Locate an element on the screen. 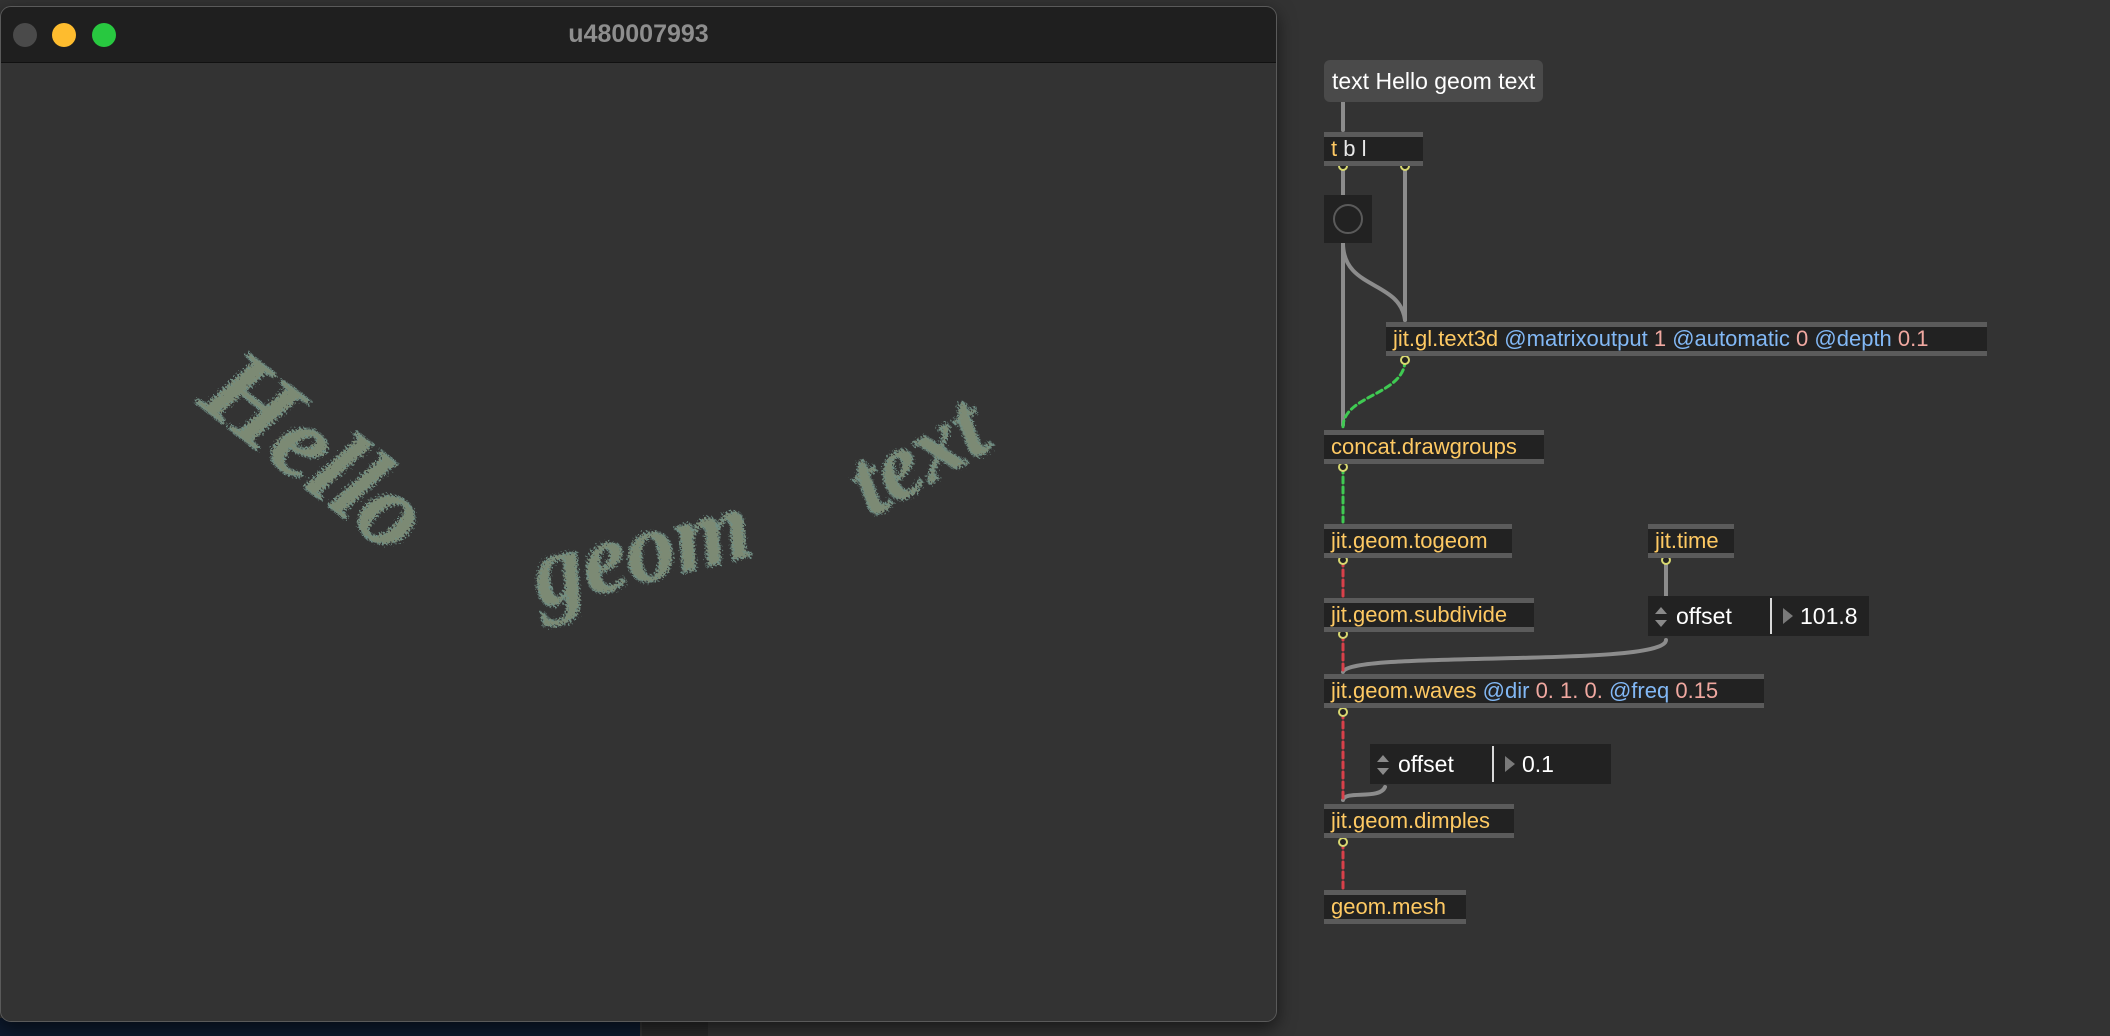 This screenshot has width=2110, height=1036. bang-circle-icon is located at coordinates (1348, 219).